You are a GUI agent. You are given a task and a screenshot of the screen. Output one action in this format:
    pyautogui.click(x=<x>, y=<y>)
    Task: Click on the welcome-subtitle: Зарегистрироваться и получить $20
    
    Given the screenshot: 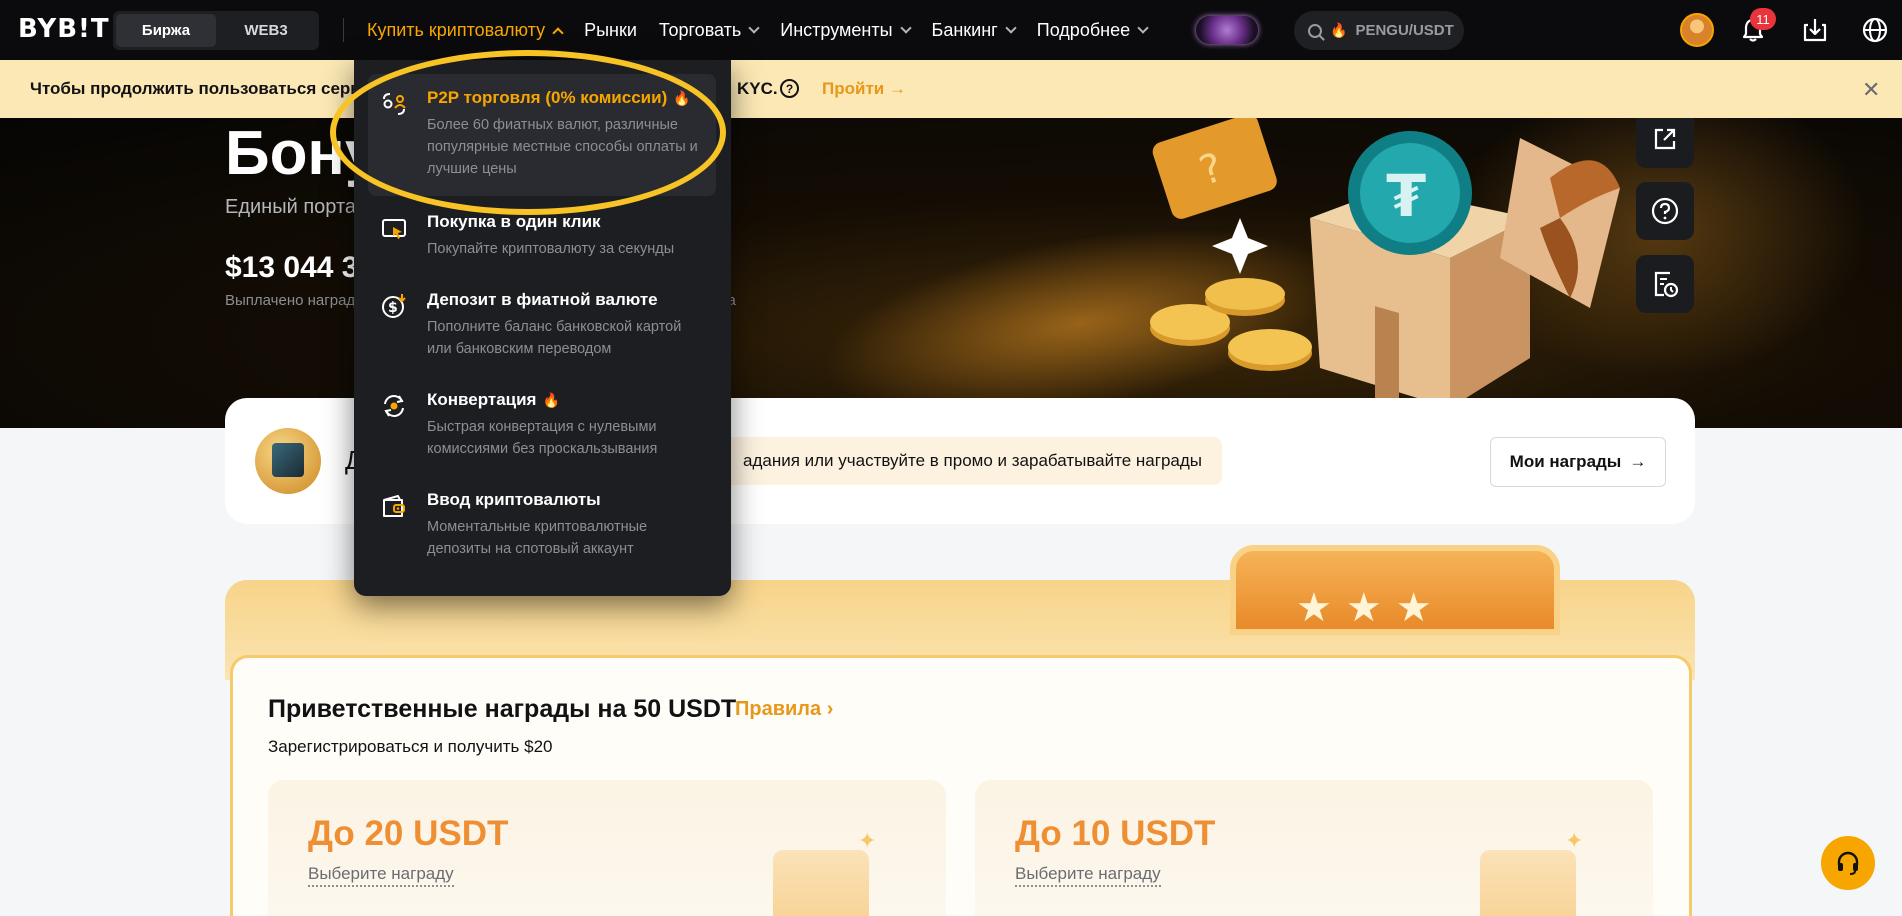 What is the action you would take?
    pyautogui.click(x=410, y=746)
    